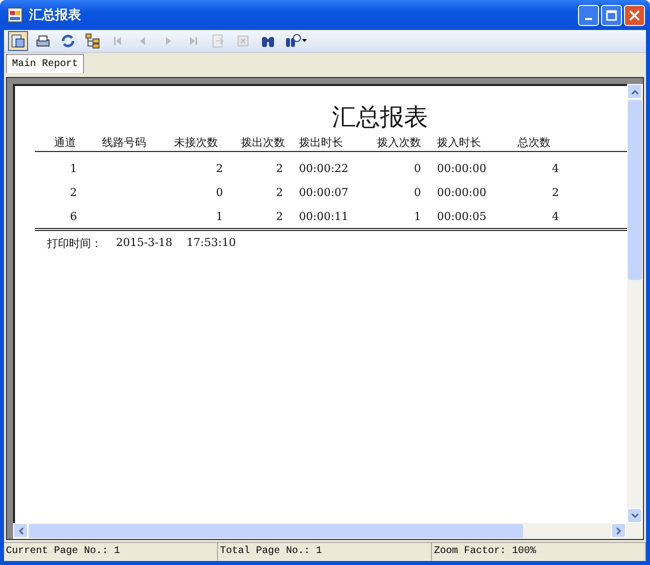  I want to click on column-header: 拨入次数, so click(399, 143).